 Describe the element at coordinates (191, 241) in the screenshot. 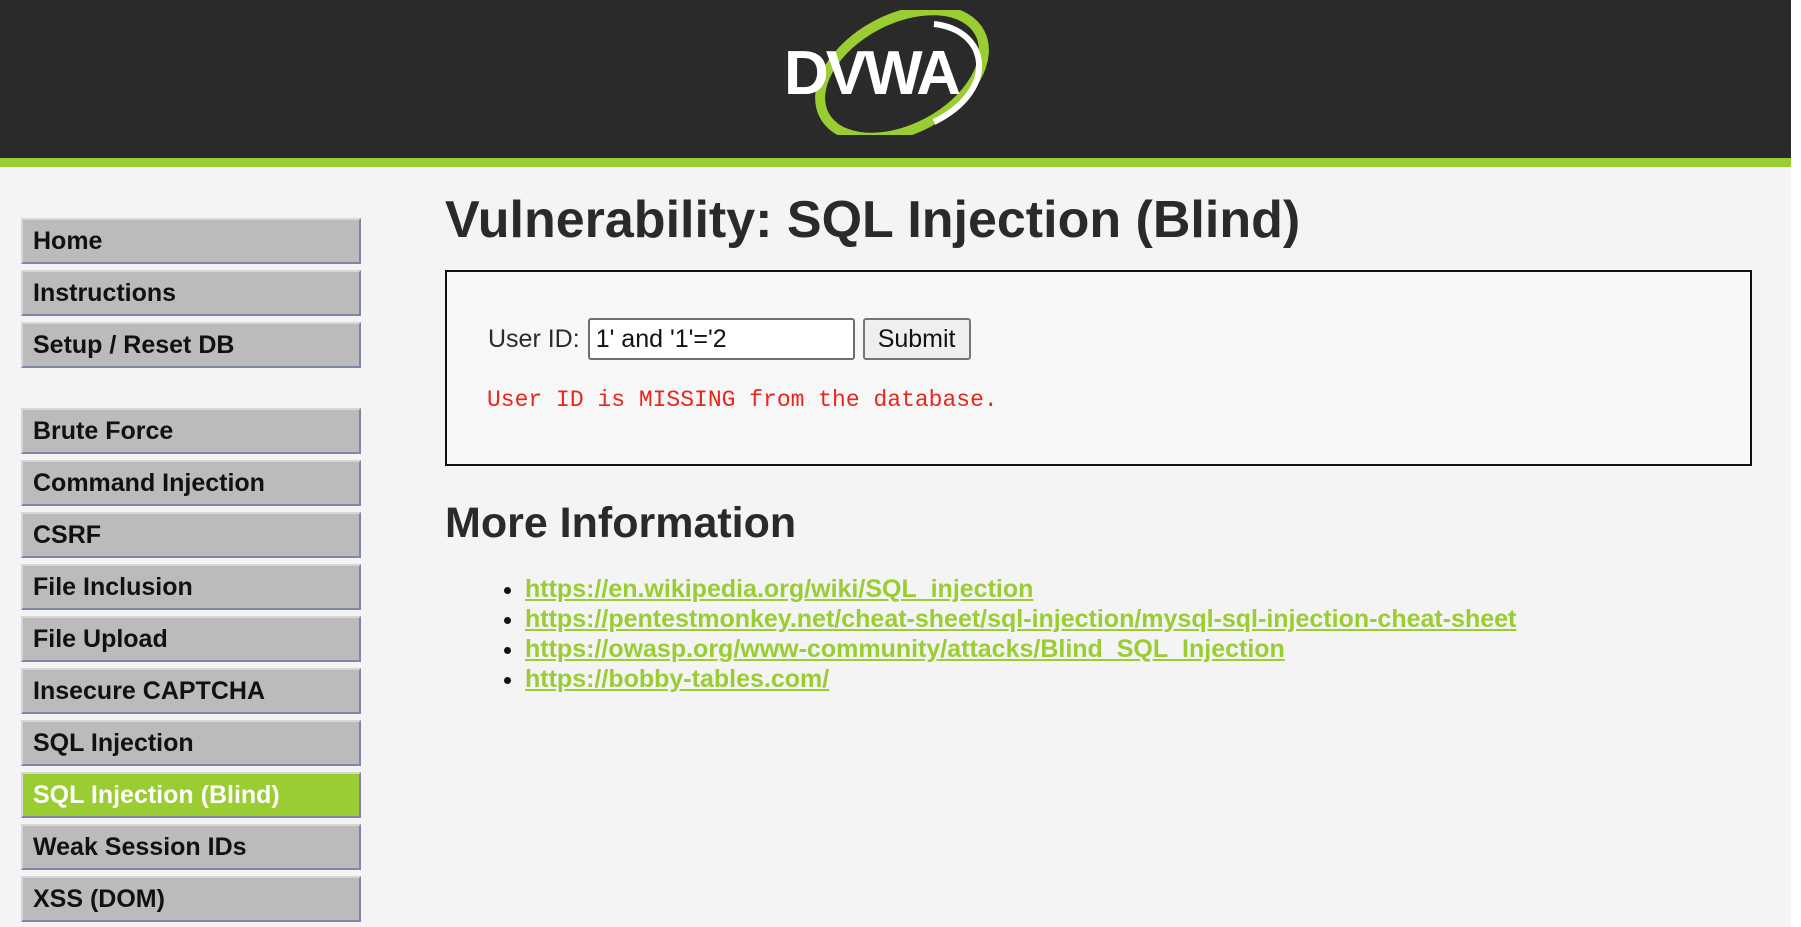

I see `sidebar-item-home: Home` at that location.